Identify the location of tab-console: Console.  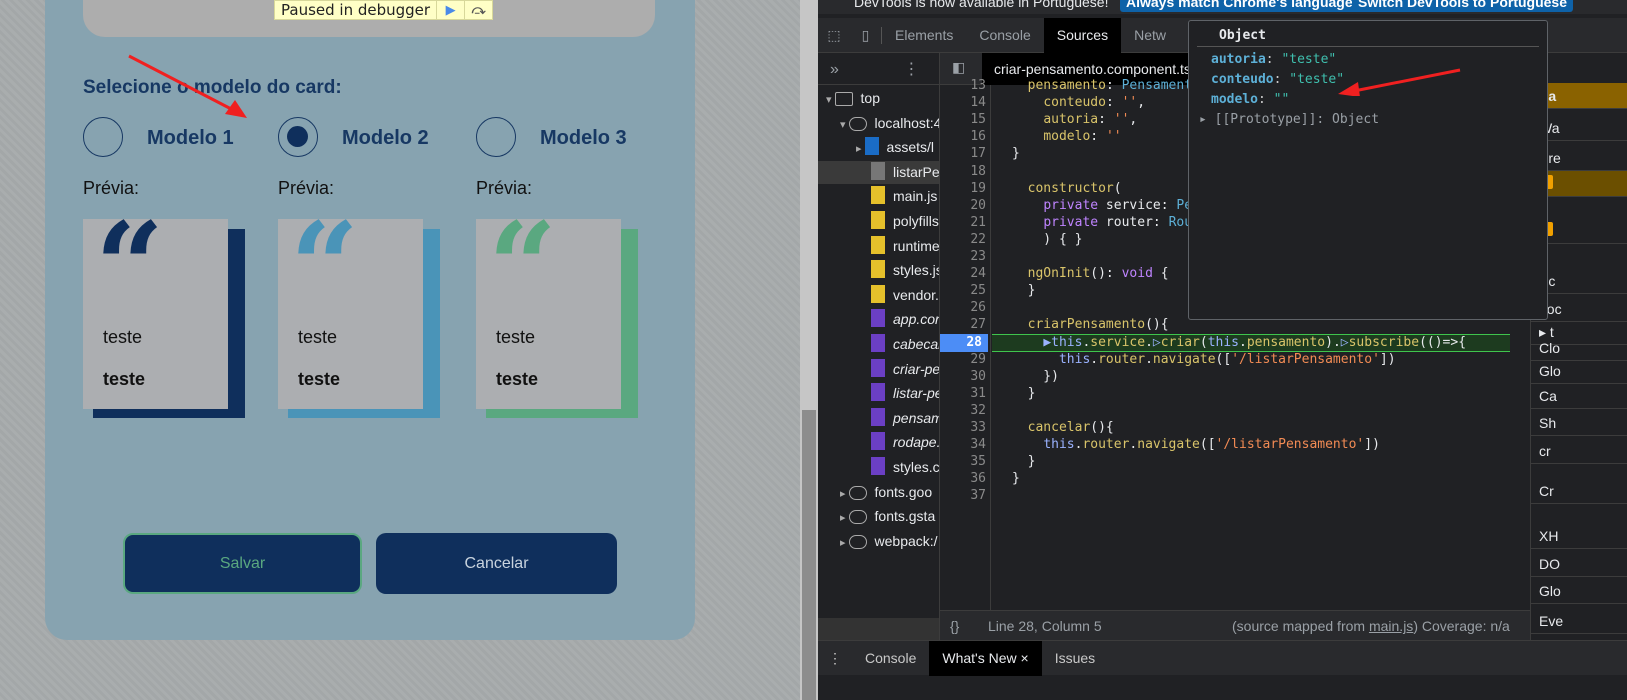
(1004, 35).